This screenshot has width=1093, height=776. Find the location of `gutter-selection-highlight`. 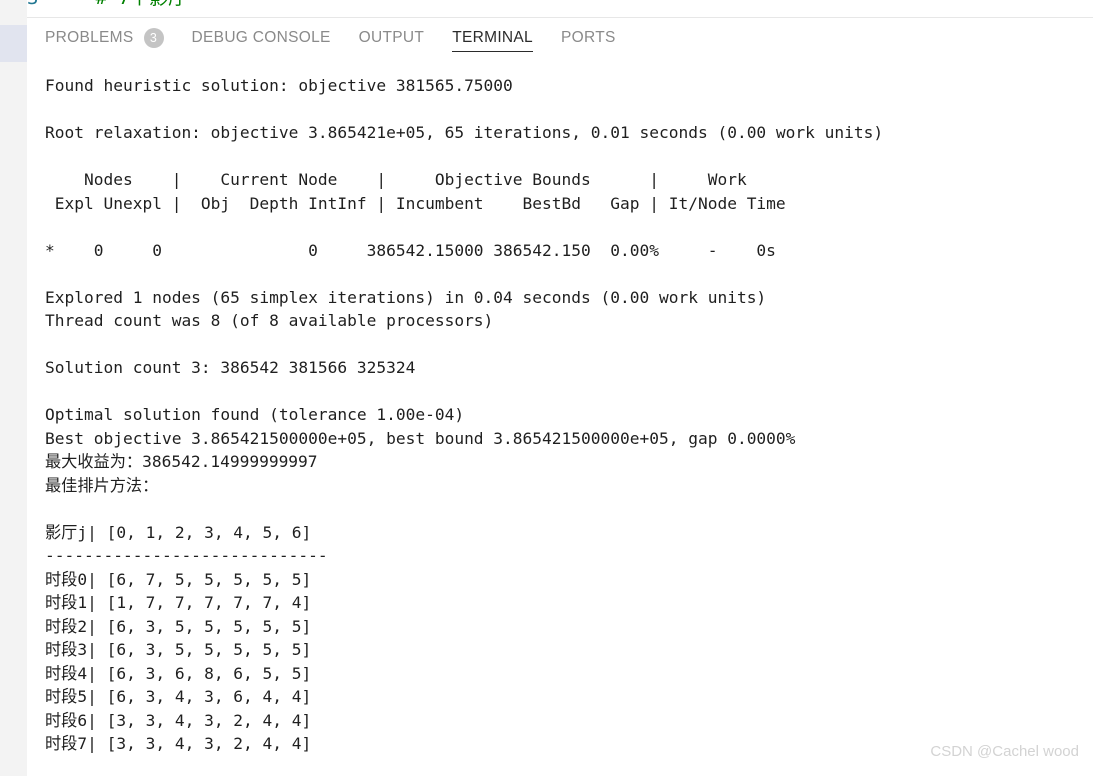

gutter-selection-highlight is located at coordinates (13, 43).